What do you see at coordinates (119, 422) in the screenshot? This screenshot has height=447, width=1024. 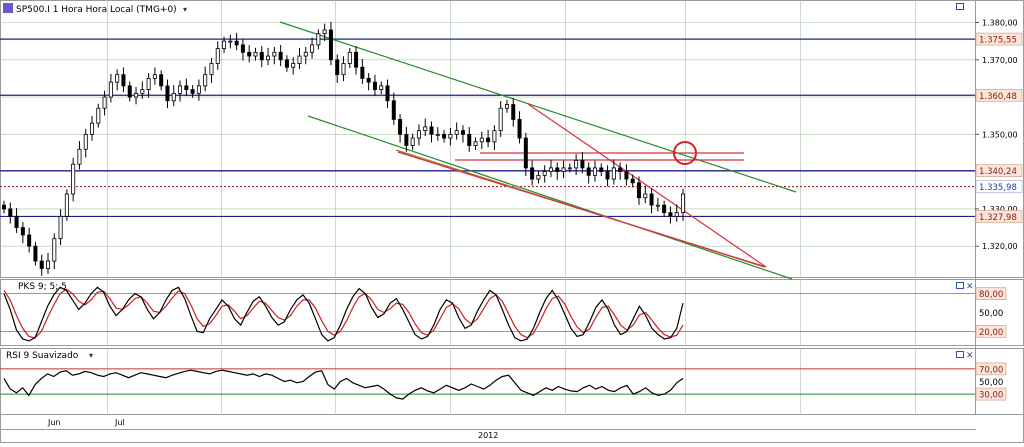 I see `x-tick-jul: Jul` at bounding box center [119, 422].